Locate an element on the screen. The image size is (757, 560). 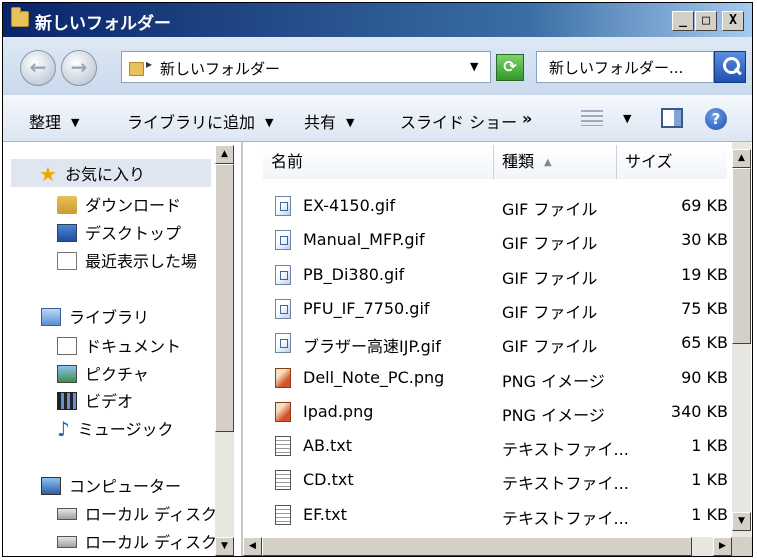
file-row: Ipad.png PNG イメージ 340 KB is located at coordinates (485, 411).